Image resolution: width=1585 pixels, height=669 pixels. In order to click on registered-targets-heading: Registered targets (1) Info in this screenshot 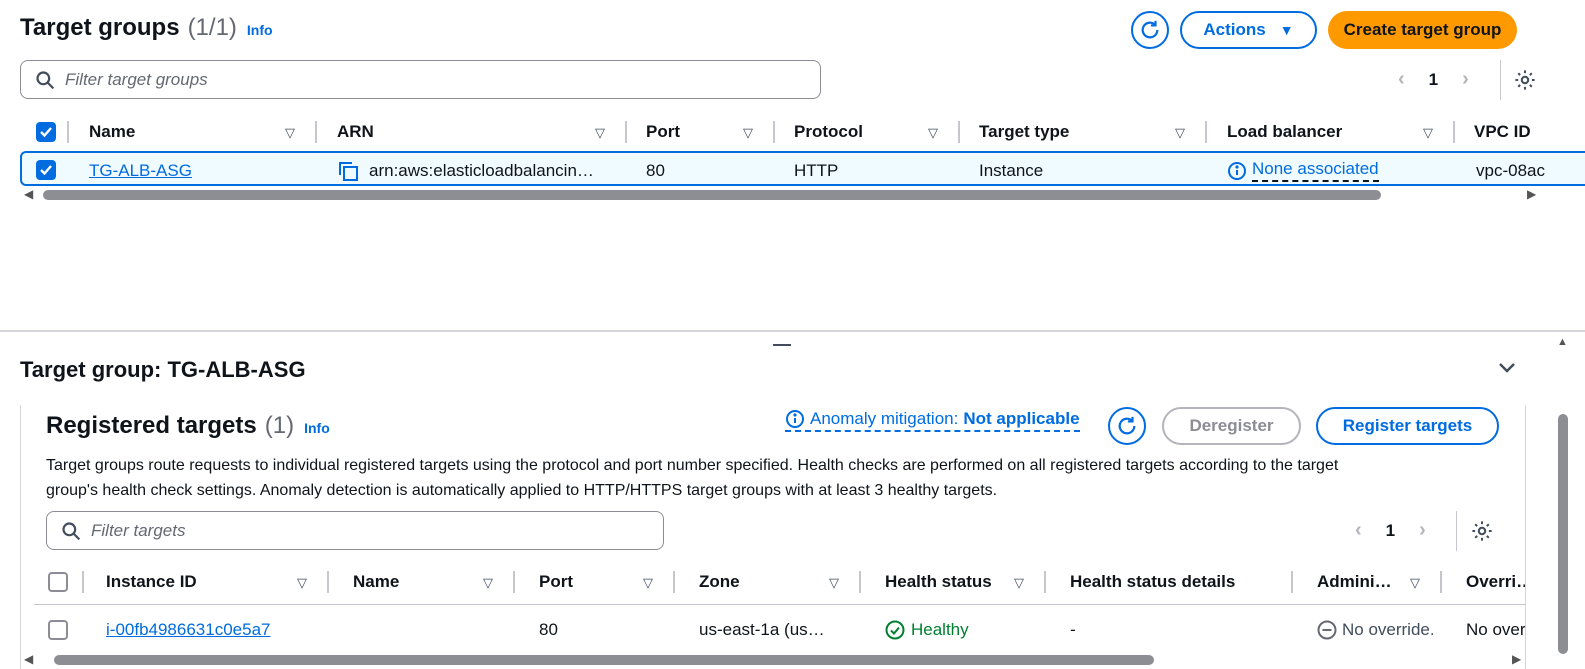, I will do `click(188, 426)`.